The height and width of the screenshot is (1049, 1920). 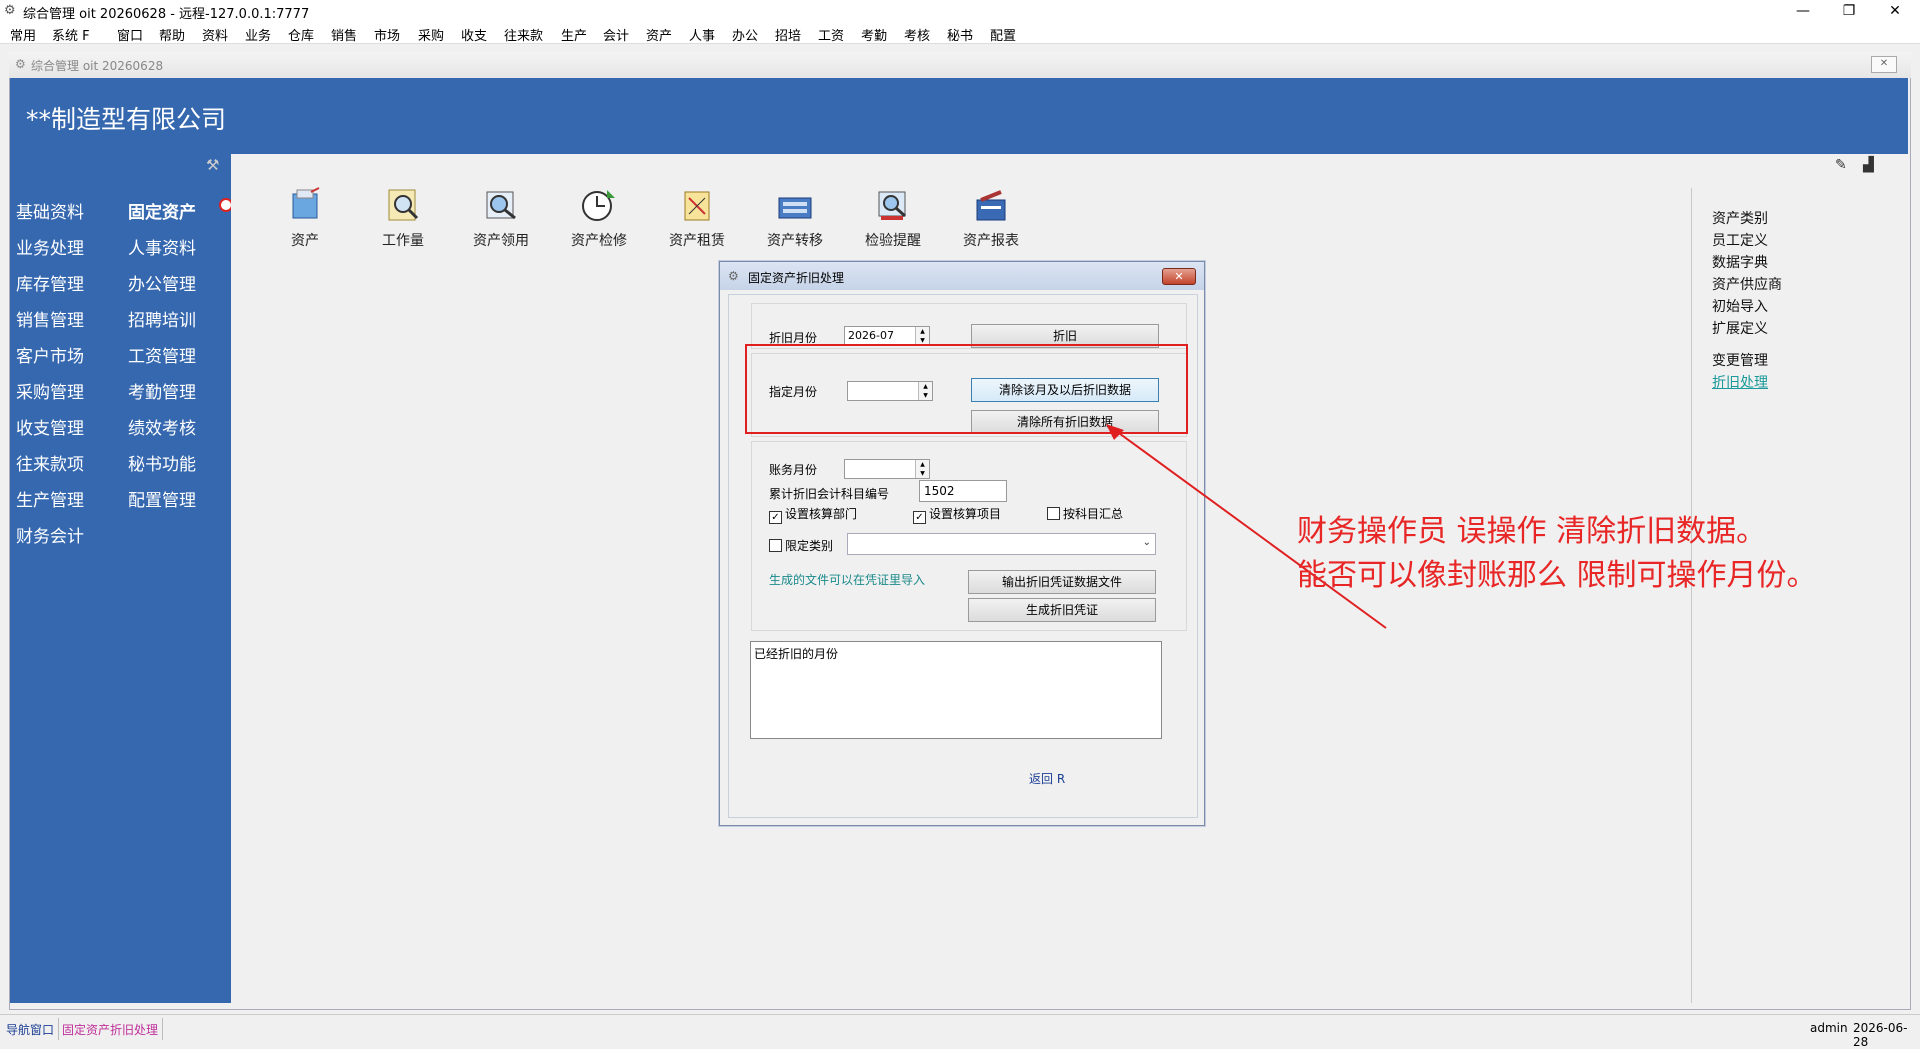 What do you see at coordinates (874, 34) in the screenshot?
I see `menu-attendance: 考勤` at bounding box center [874, 34].